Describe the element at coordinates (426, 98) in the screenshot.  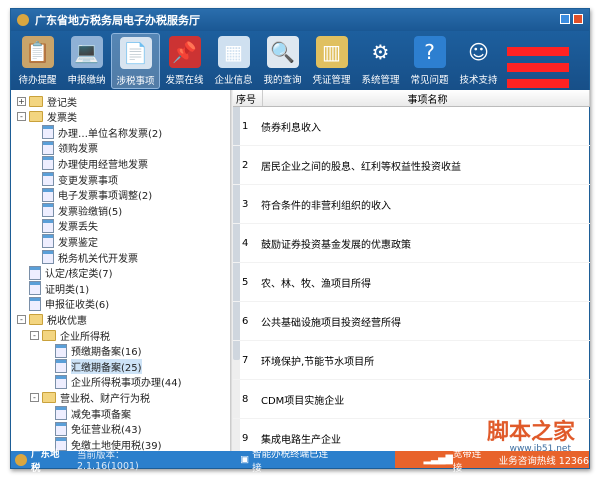
I see `col-header-name: 事项名称` at that location.